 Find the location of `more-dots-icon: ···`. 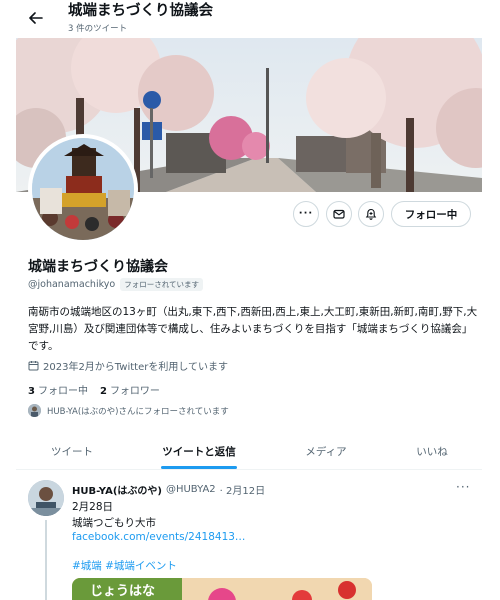

more-dots-icon: ··· is located at coordinates (306, 213).